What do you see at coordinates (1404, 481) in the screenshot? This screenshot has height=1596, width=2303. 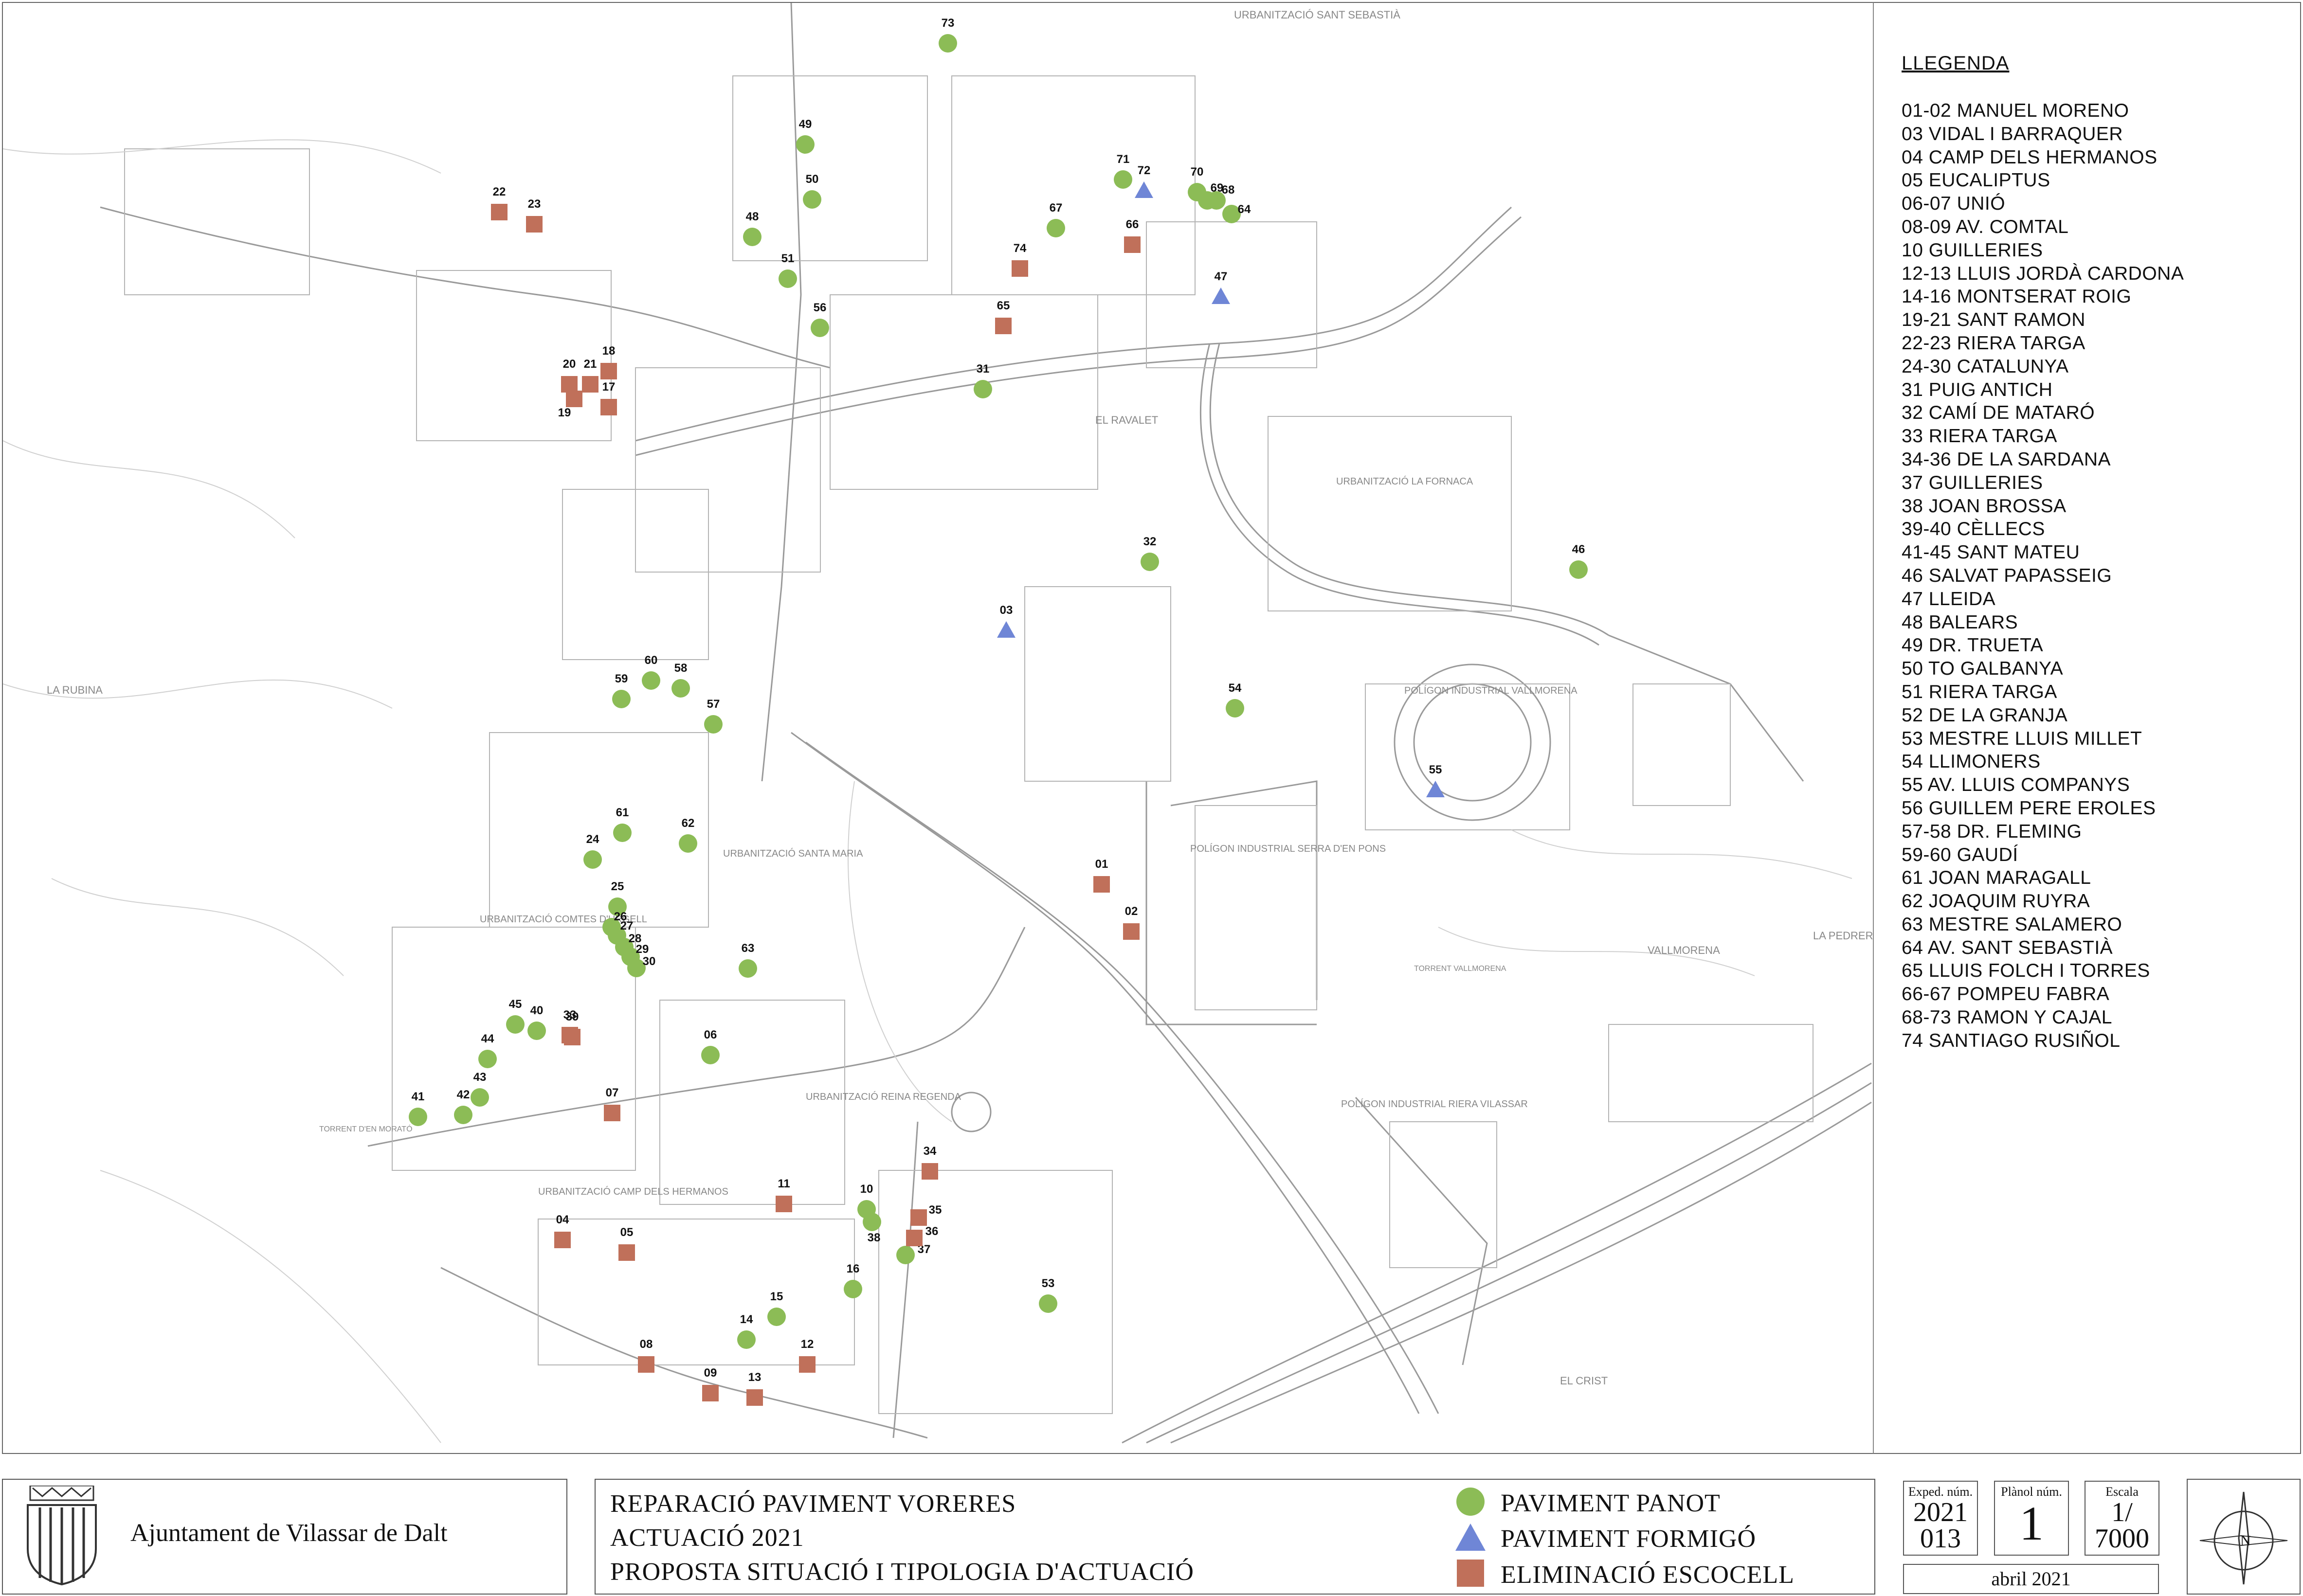 I see `area-label: URBANITZACIÓ LA FORNACA` at bounding box center [1404, 481].